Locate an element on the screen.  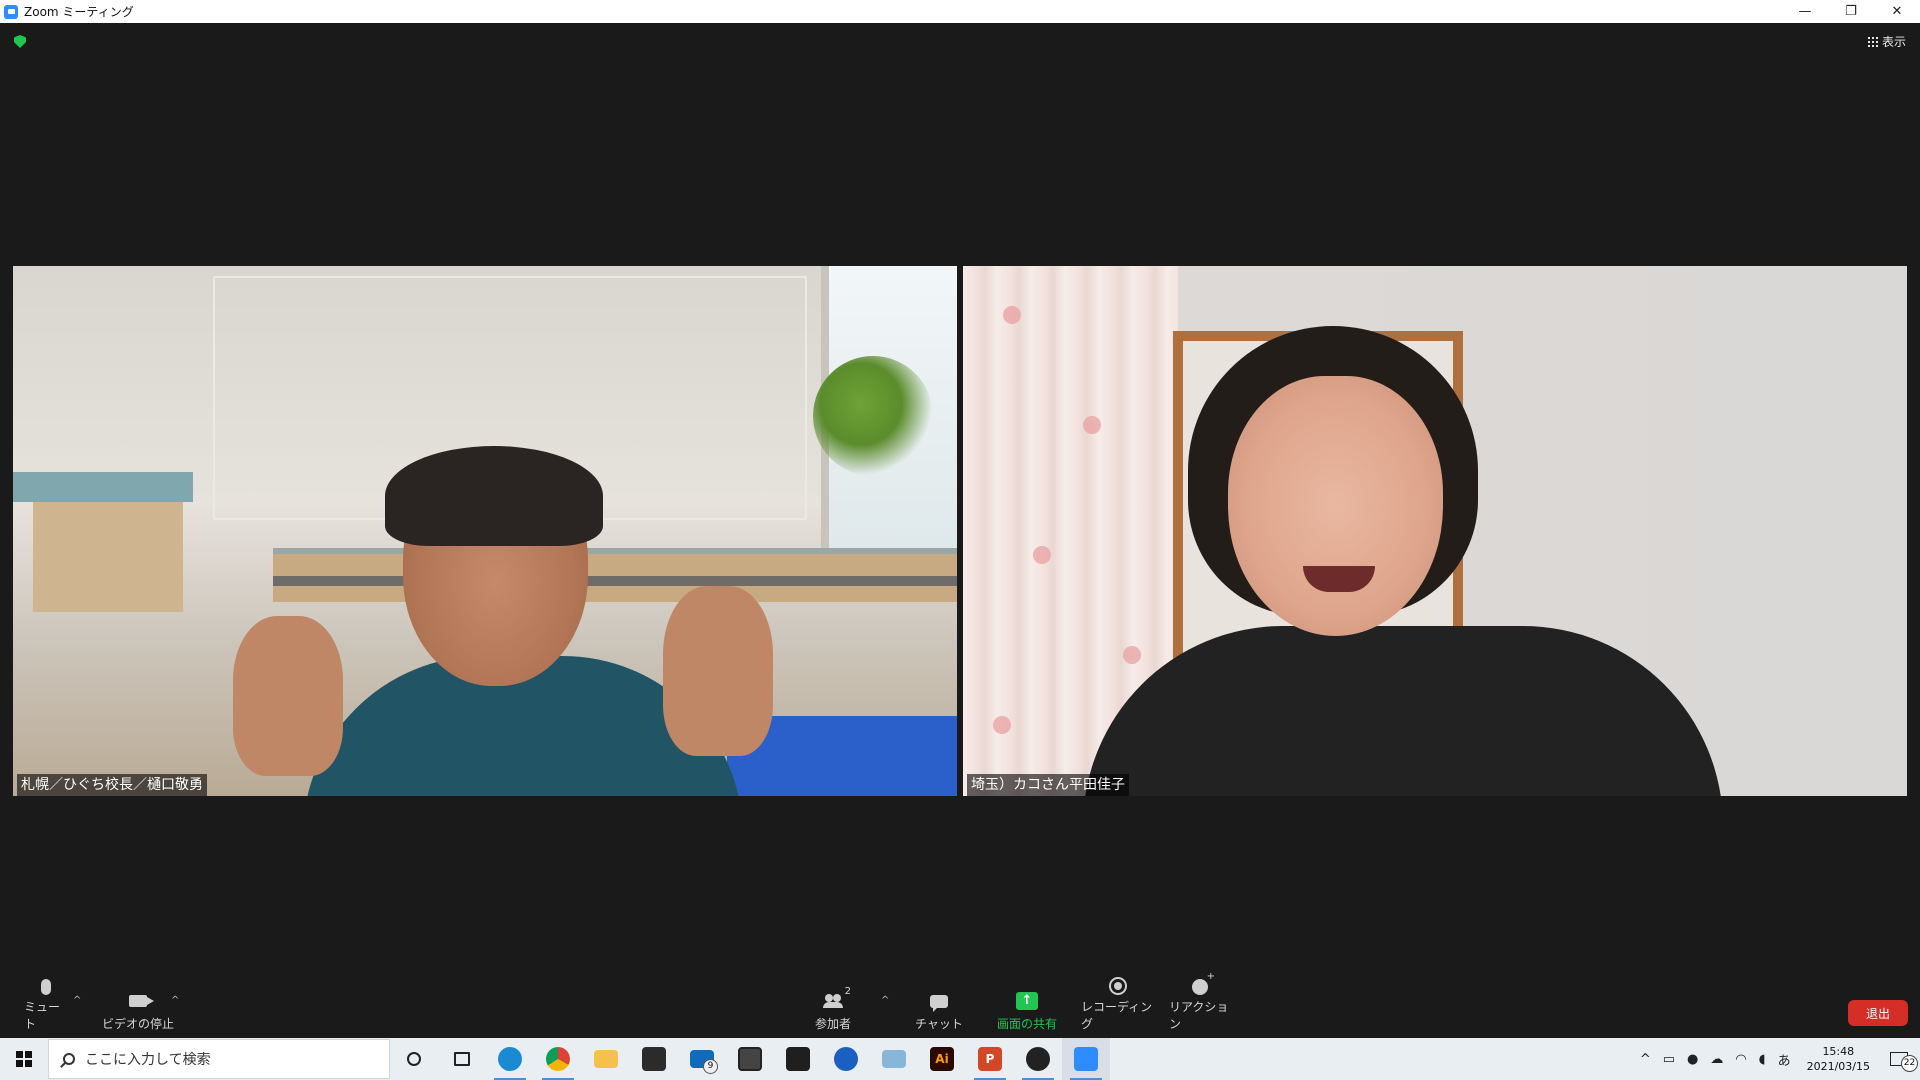
stop-video-button: ビデオの停止 is located at coordinates (138, 1010).